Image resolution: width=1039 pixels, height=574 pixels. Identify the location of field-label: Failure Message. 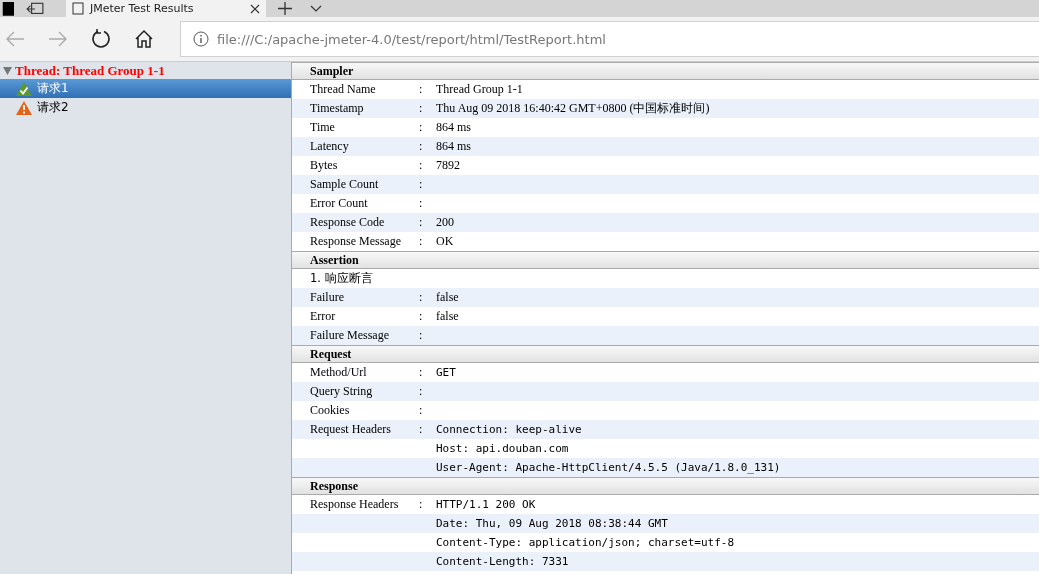
(350, 335).